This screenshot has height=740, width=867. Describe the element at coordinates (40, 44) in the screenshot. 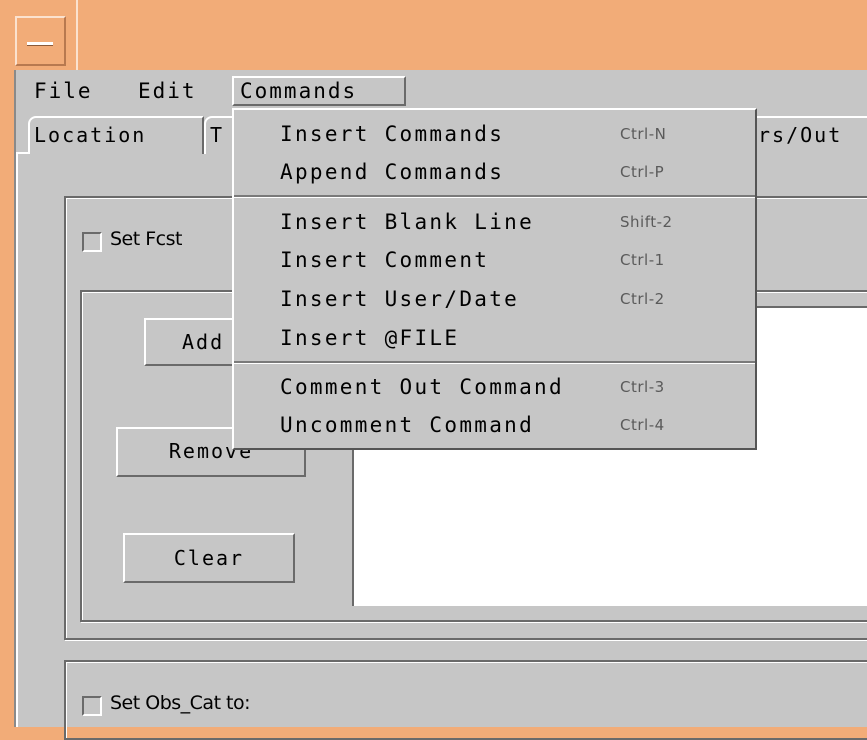

I see `minus-icon` at that location.